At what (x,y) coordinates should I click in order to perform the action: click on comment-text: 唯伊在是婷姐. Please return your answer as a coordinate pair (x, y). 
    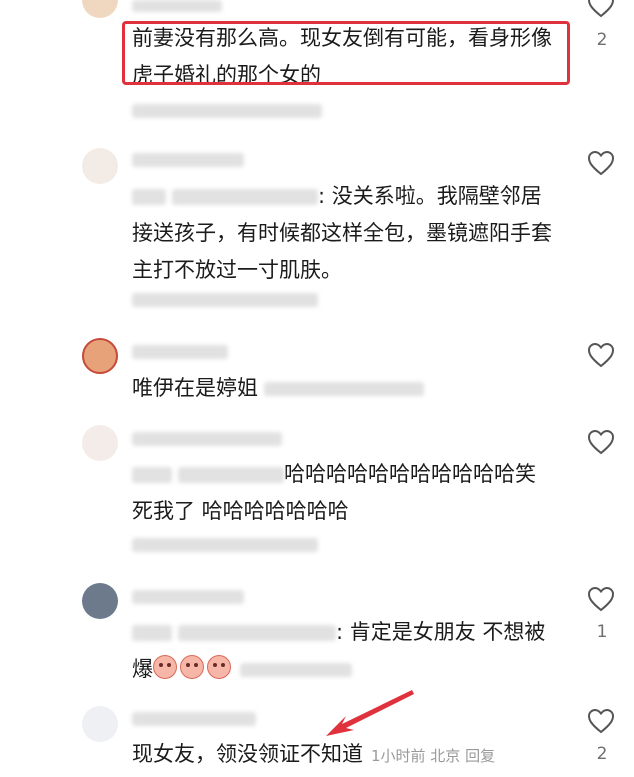
    Looking at the image, I should click on (347, 388).